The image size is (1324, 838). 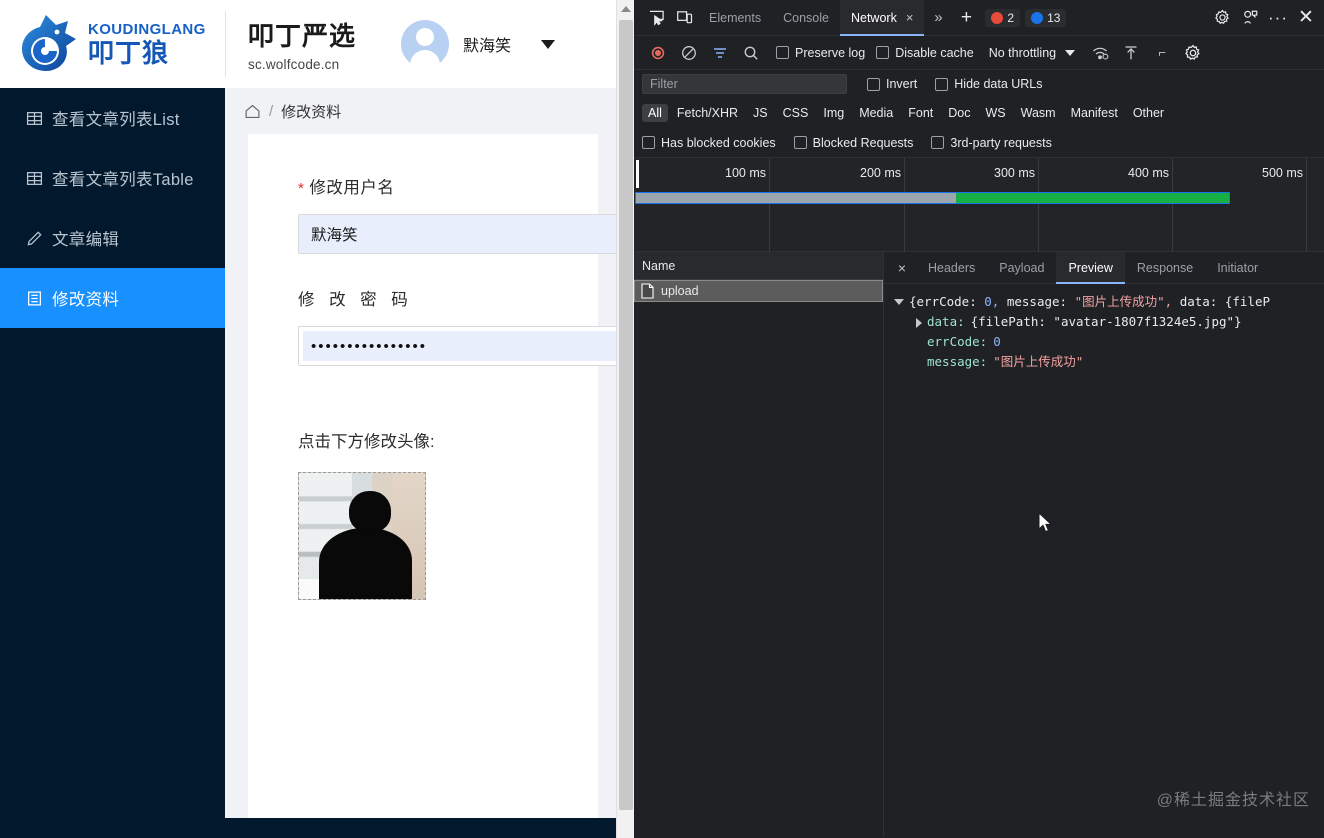 What do you see at coordinates (1003, 17) in the screenshot?
I see `error-count-badge: 2` at bounding box center [1003, 17].